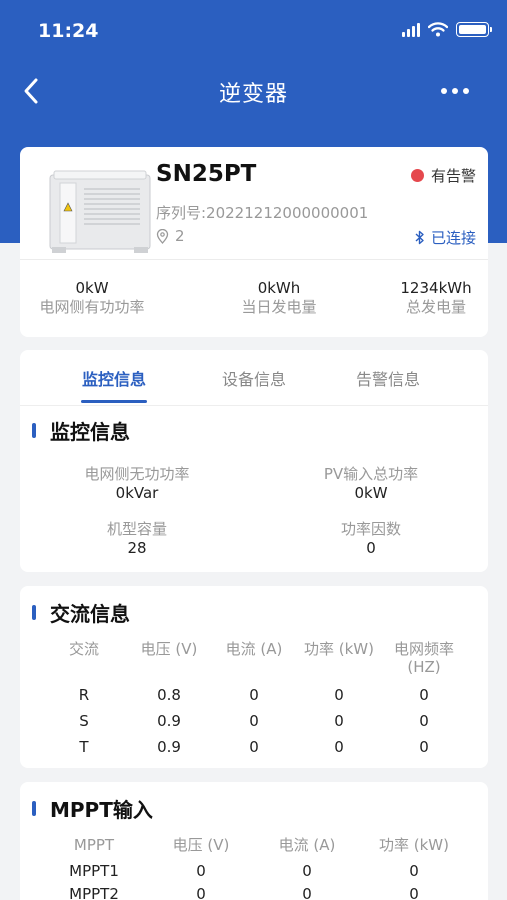 The height and width of the screenshot is (900, 507). I want to click on metric-label: 电网侧无功功率, so click(137, 474).